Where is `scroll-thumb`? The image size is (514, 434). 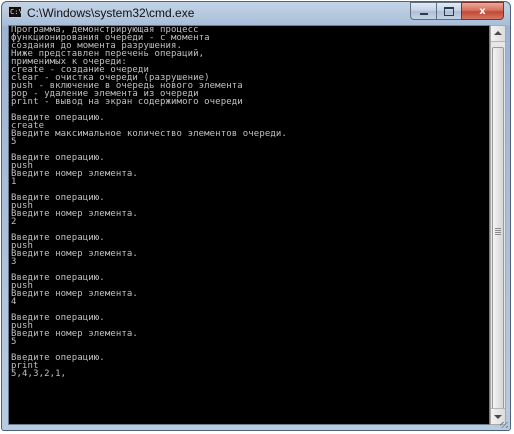
scroll-thumb is located at coordinates (498, 232).